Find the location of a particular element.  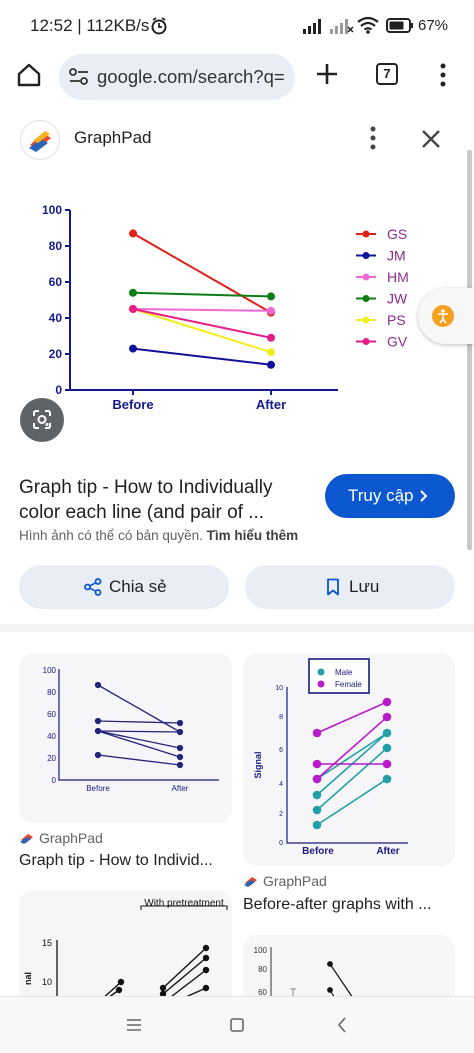

home-icon is located at coordinates (29, 75).